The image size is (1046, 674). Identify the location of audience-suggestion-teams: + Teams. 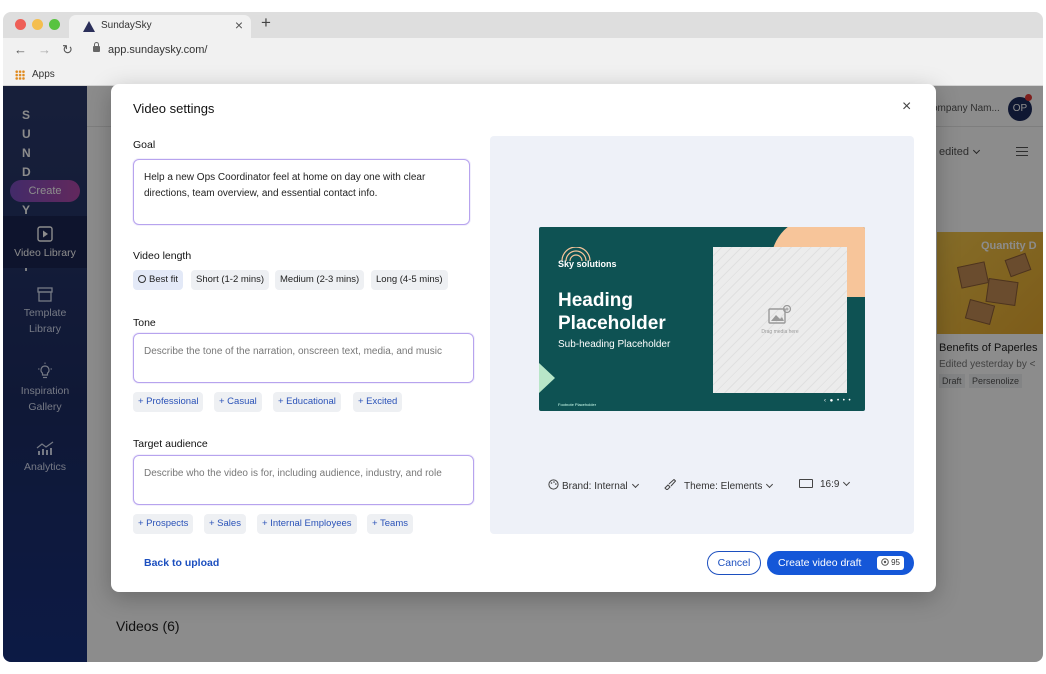
(390, 524).